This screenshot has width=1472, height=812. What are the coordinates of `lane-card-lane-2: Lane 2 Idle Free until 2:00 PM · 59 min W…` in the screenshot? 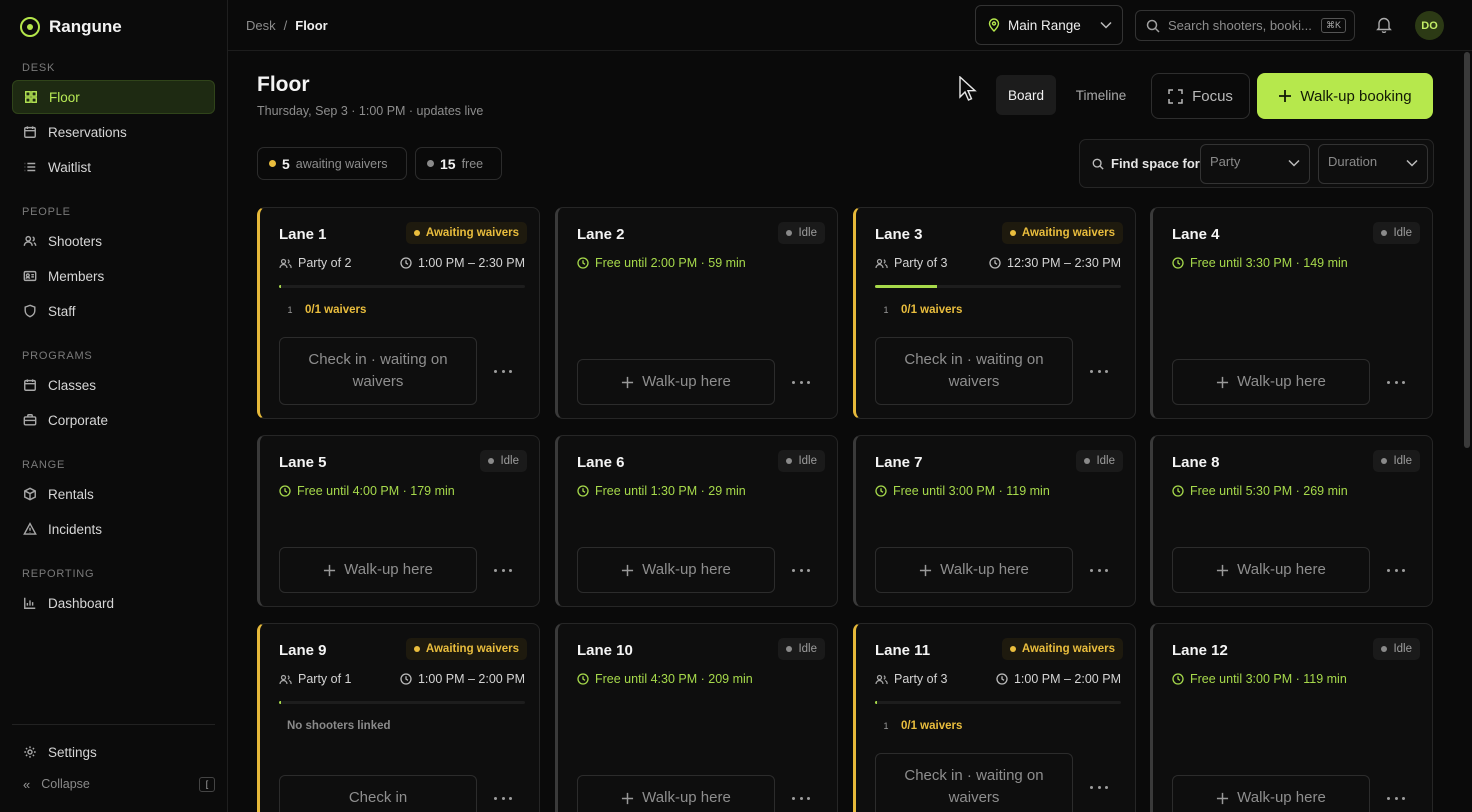 It's located at (696, 313).